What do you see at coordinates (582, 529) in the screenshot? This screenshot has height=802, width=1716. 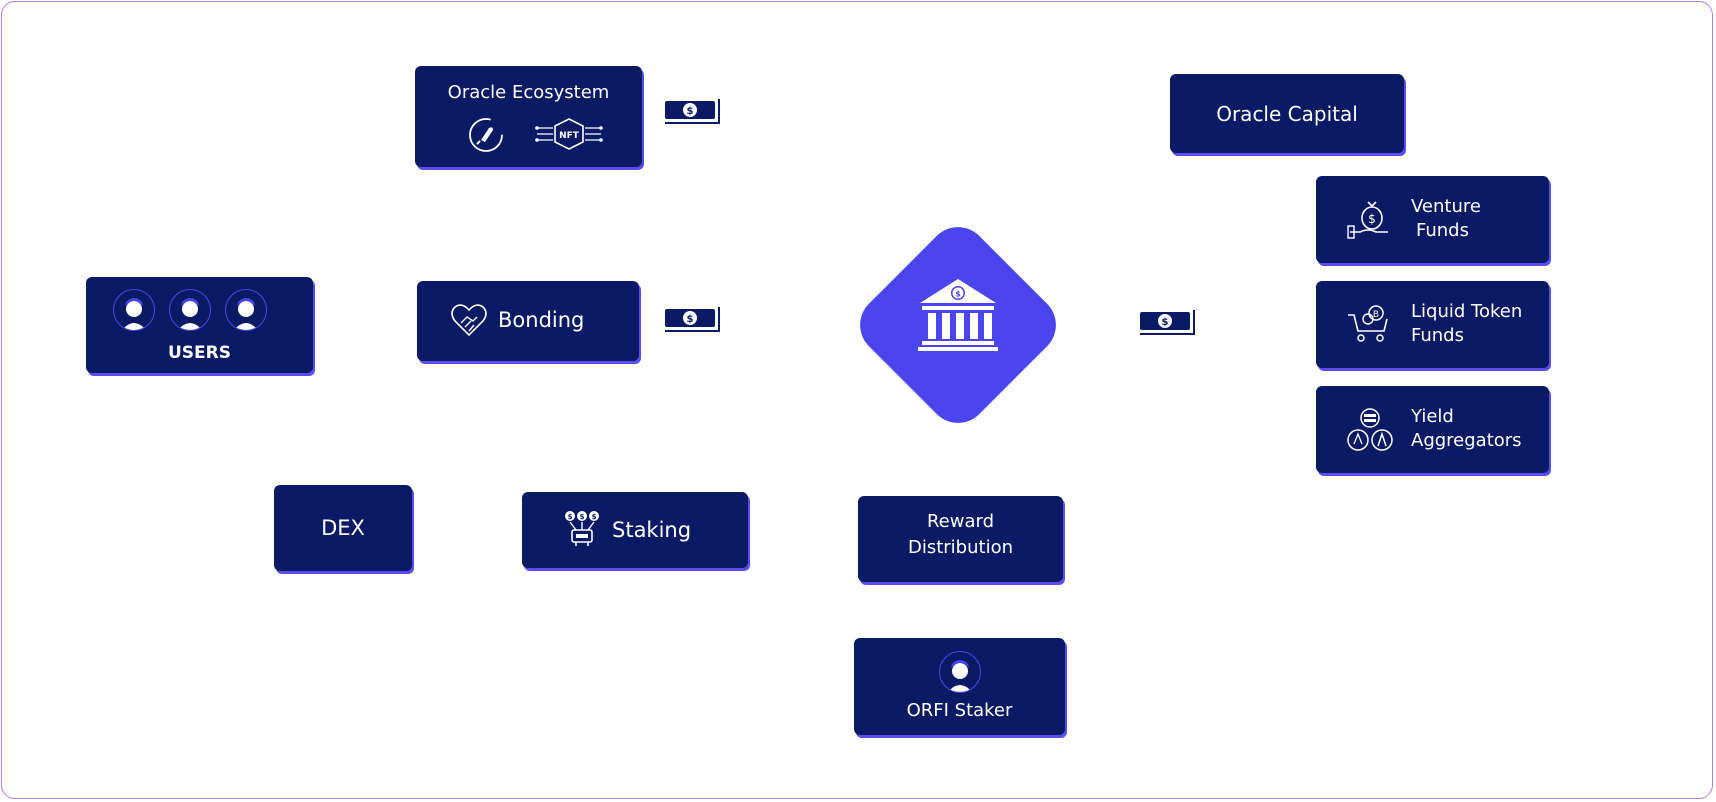 I see `money-tree-icon: $ $ $` at bounding box center [582, 529].